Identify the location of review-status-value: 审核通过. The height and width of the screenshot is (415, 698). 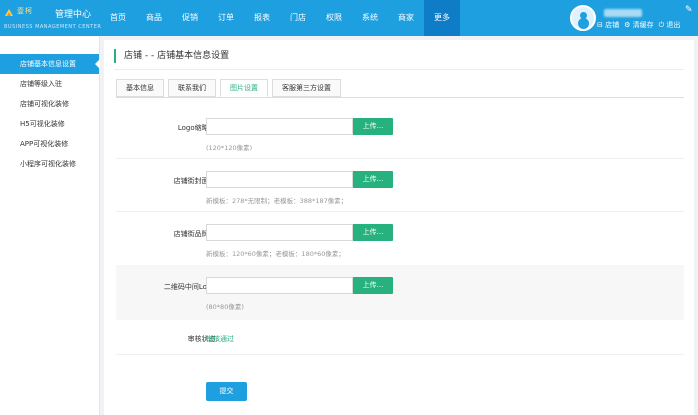
(220, 339).